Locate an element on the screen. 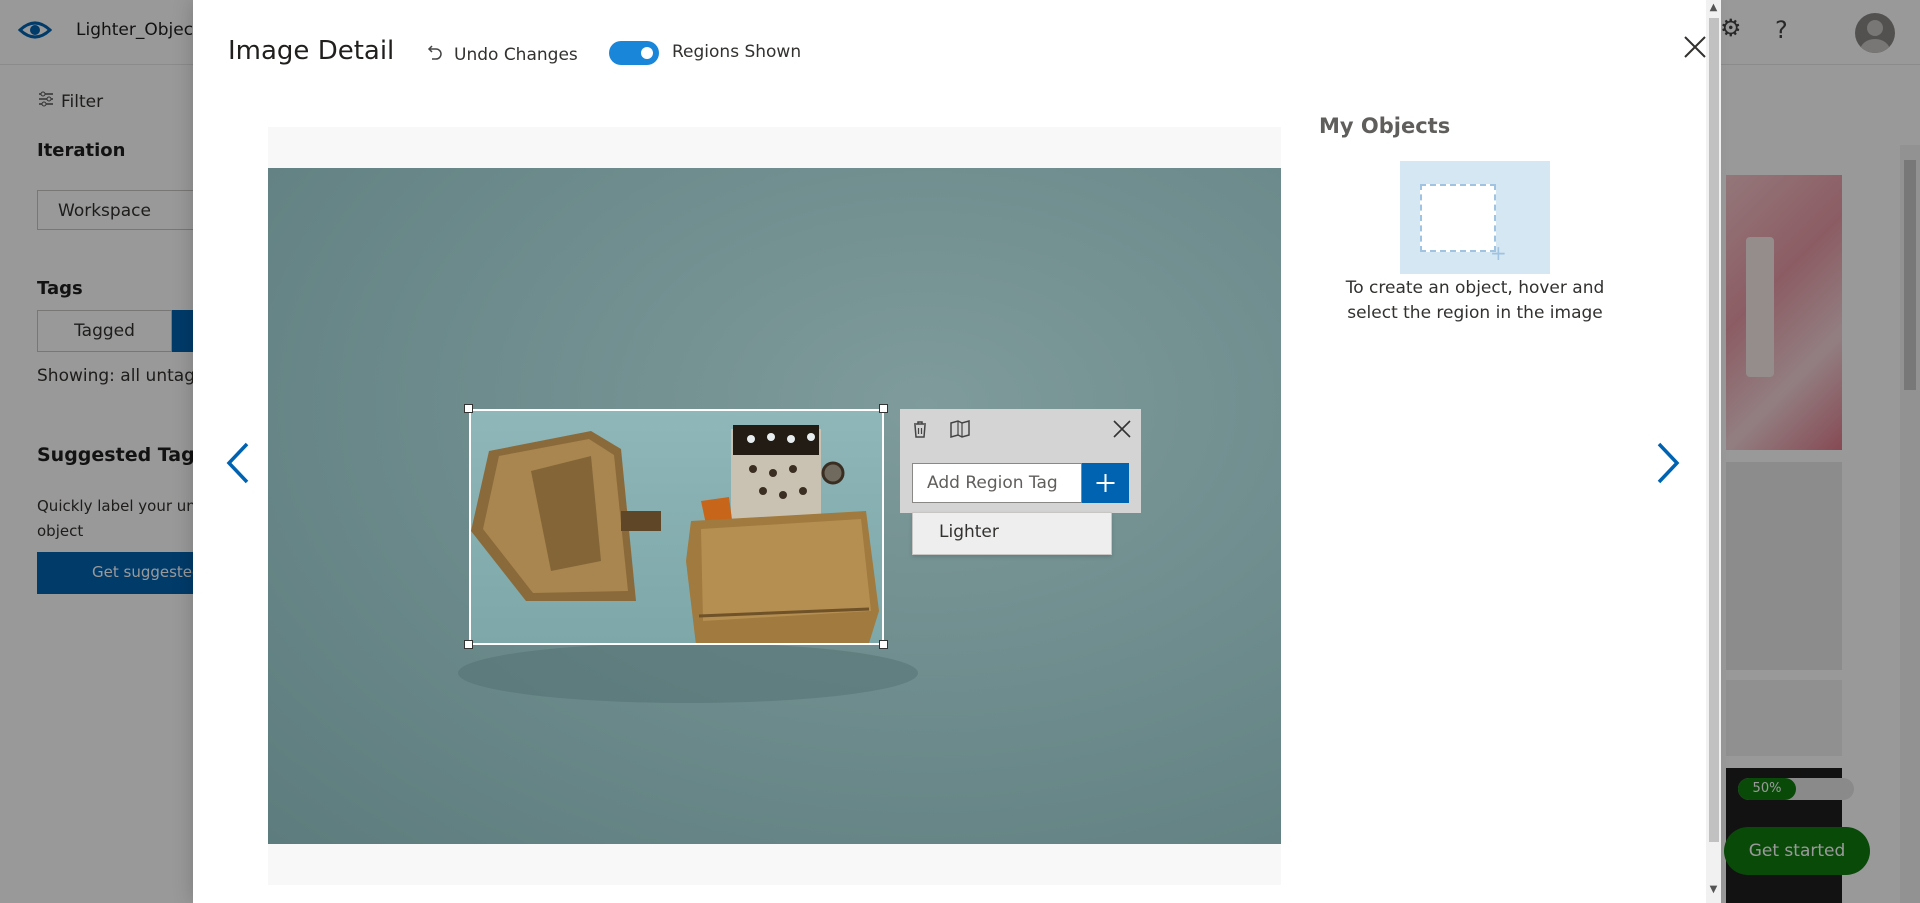 This screenshot has width=1920, height=903. undo-changes-button: Undo Changes is located at coordinates (502, 54).